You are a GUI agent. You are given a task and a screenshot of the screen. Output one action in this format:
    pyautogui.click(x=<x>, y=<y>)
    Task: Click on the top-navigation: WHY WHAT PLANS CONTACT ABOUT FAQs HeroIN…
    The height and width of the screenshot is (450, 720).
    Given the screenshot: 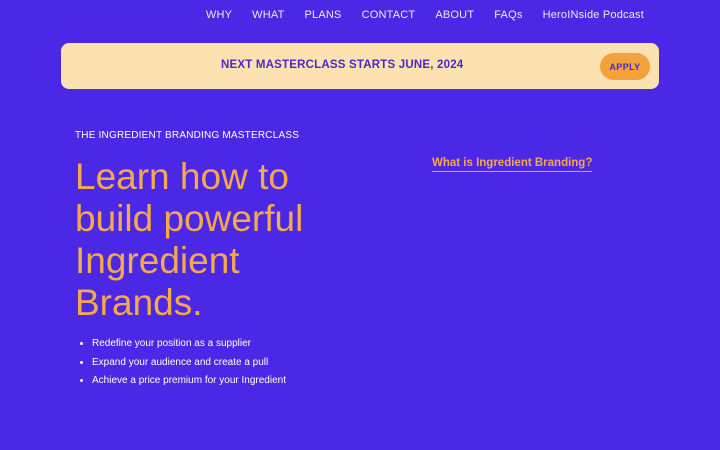 What is the action you would take?
    pyautogui.click(x=360, y=15)
    